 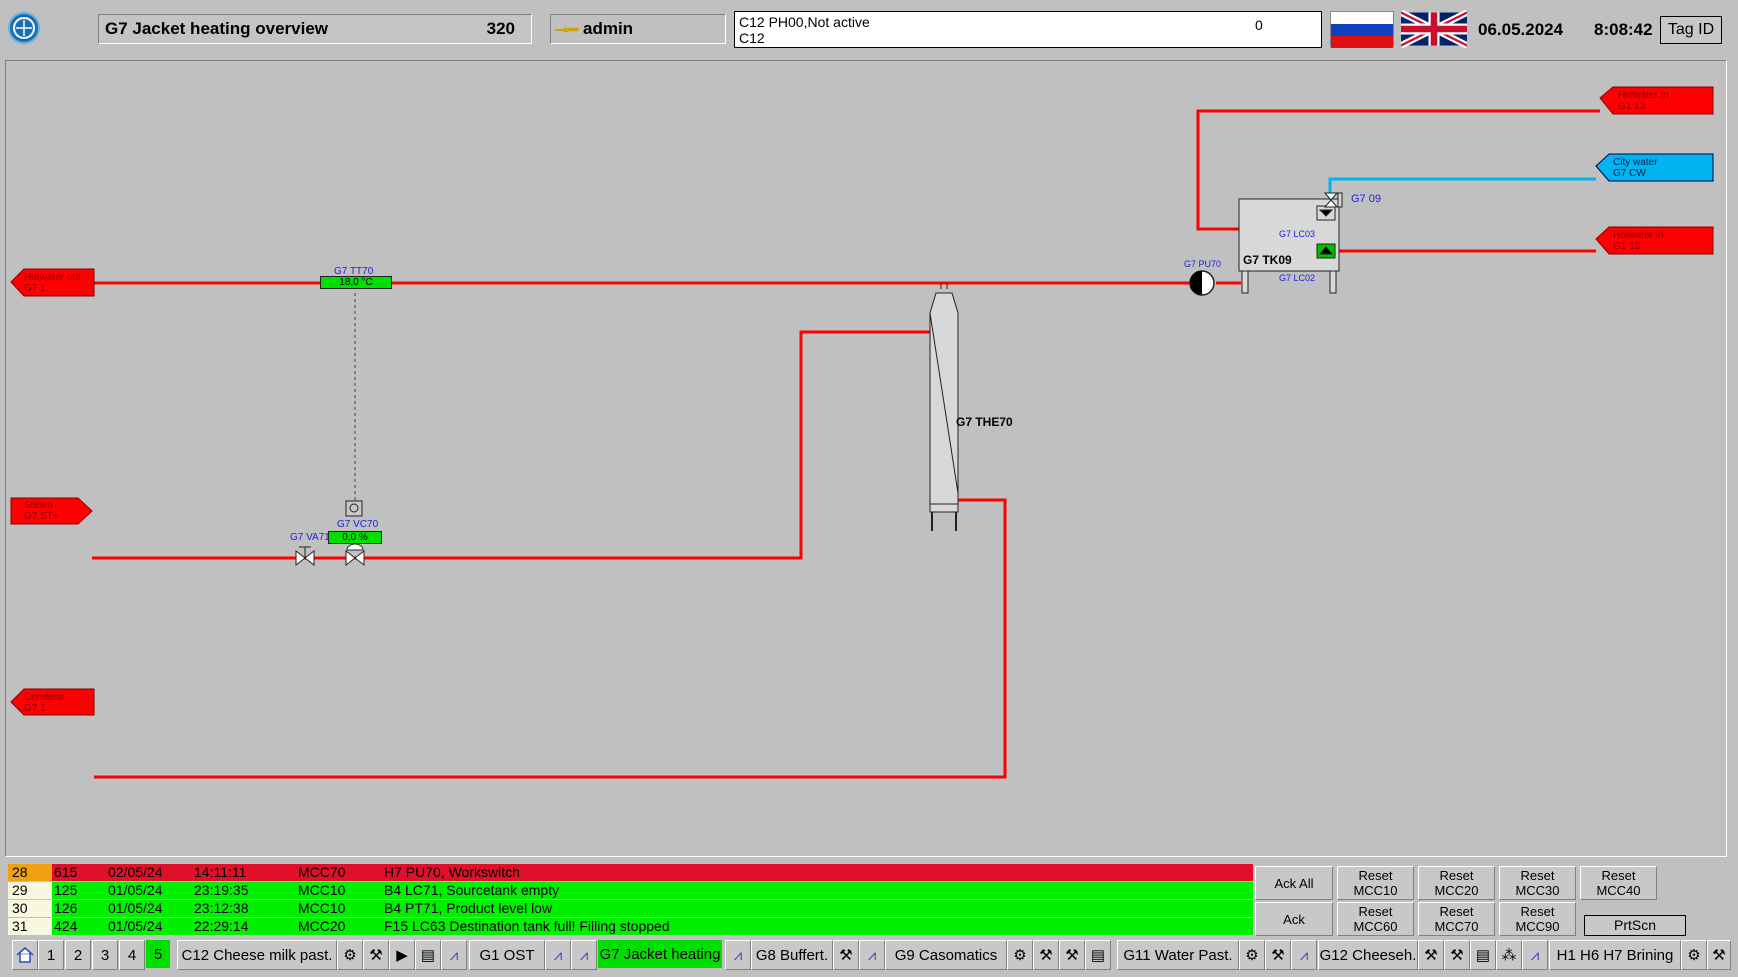 What do you see at coordinates (354, 508) in the screenshot?
I see `positioner-icon` at bounding box center [354, 508].